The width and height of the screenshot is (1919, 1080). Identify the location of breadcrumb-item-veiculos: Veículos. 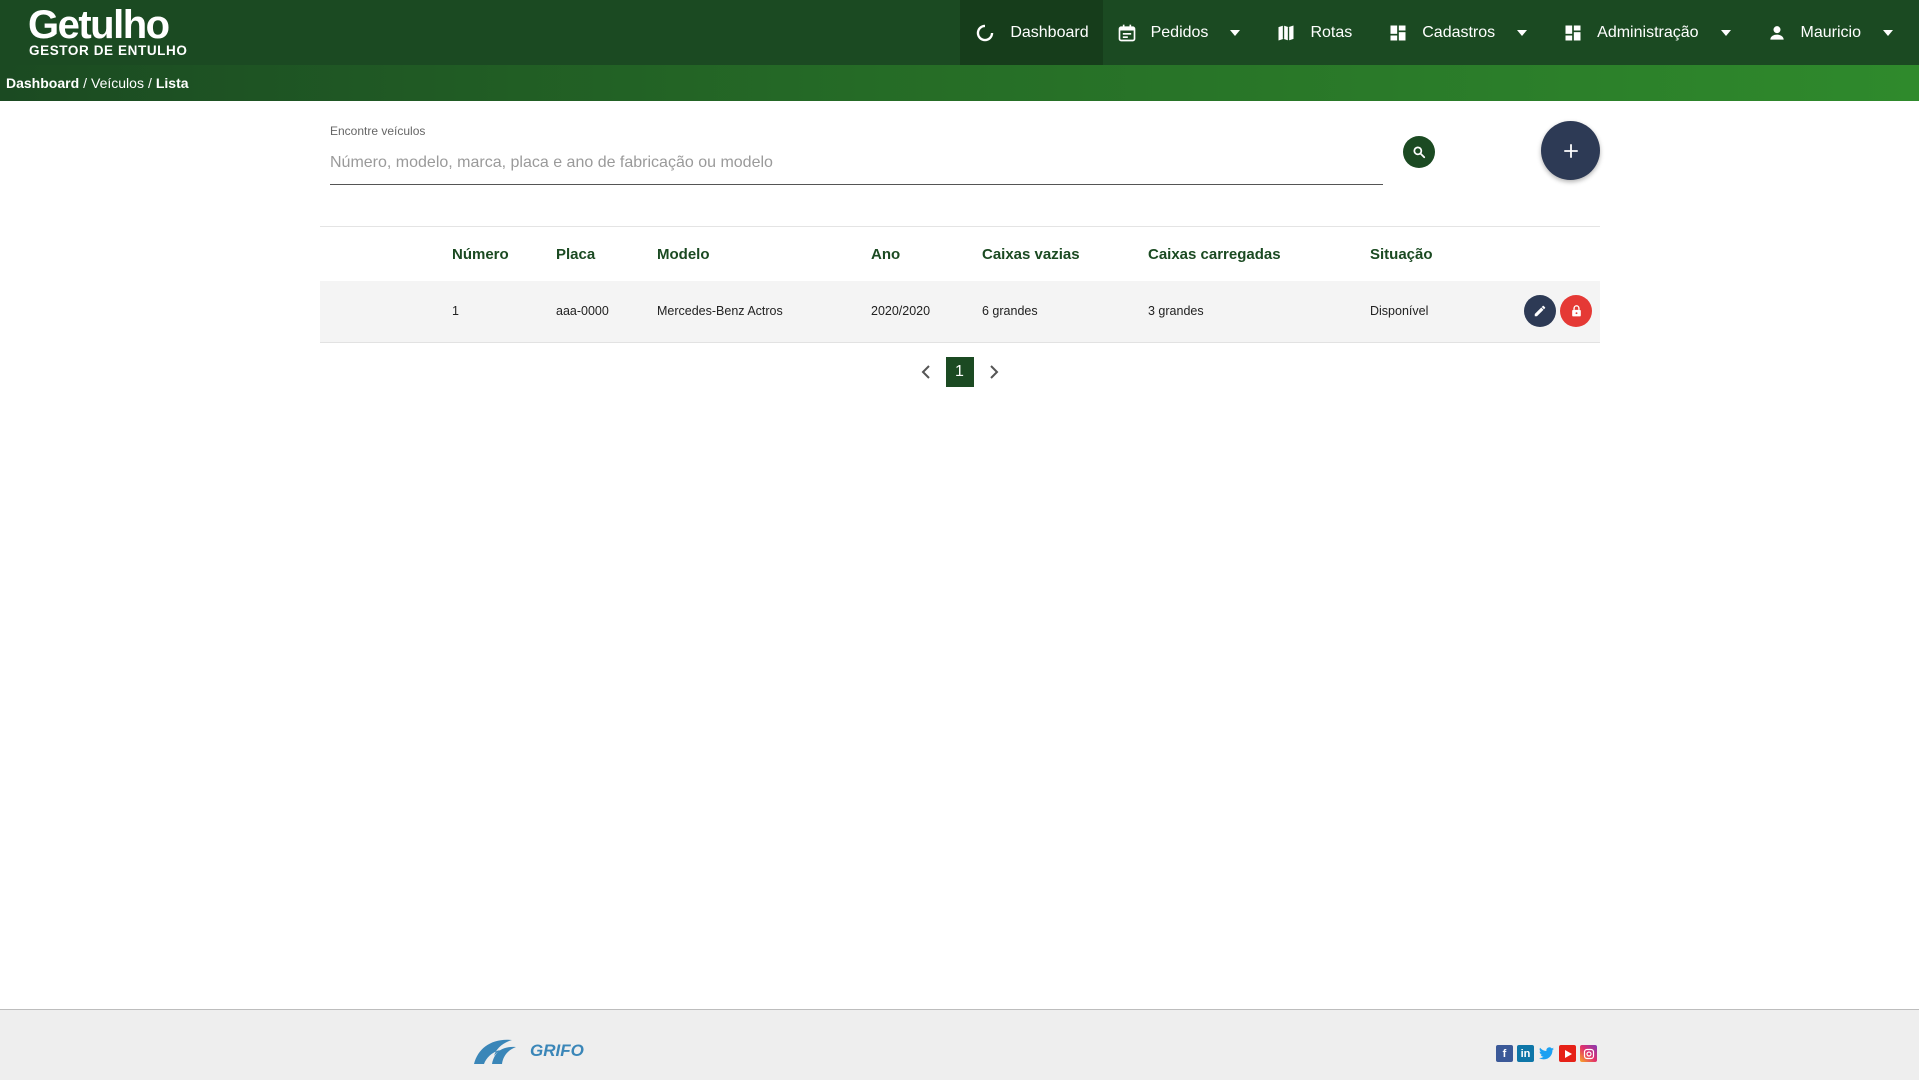
(117, 83).